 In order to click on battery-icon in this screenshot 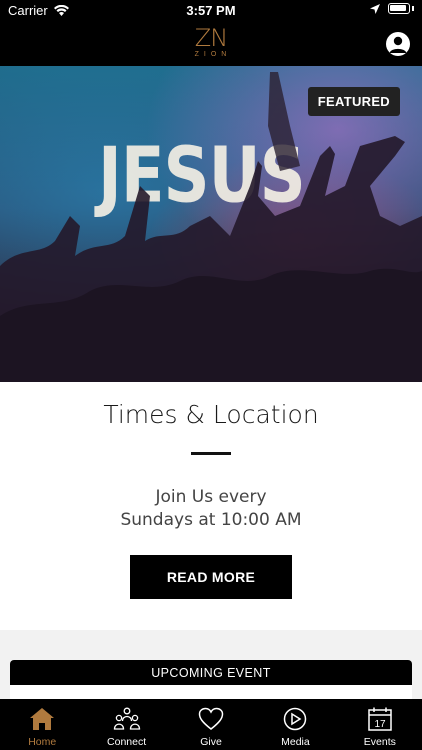, I will do `click(399, 8)`.